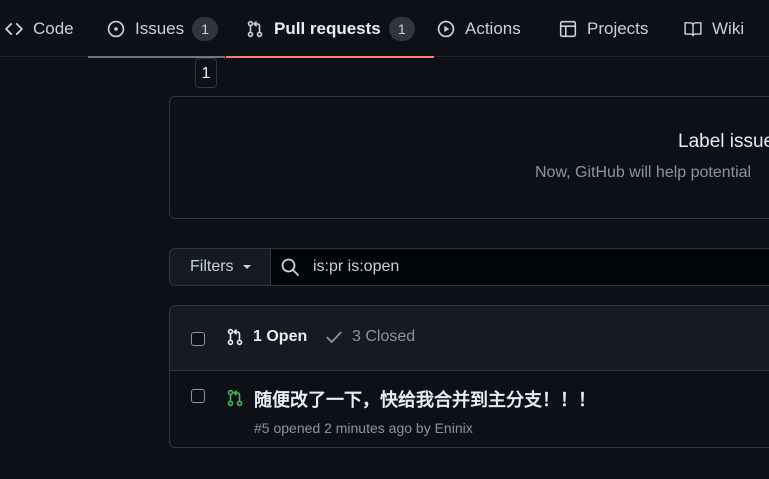 This screenshot has height=479, width=769. Describe the element at coordinates (469, 338) in the screenshot. I see `list-header: 1 Open 3 Closed` at that location.